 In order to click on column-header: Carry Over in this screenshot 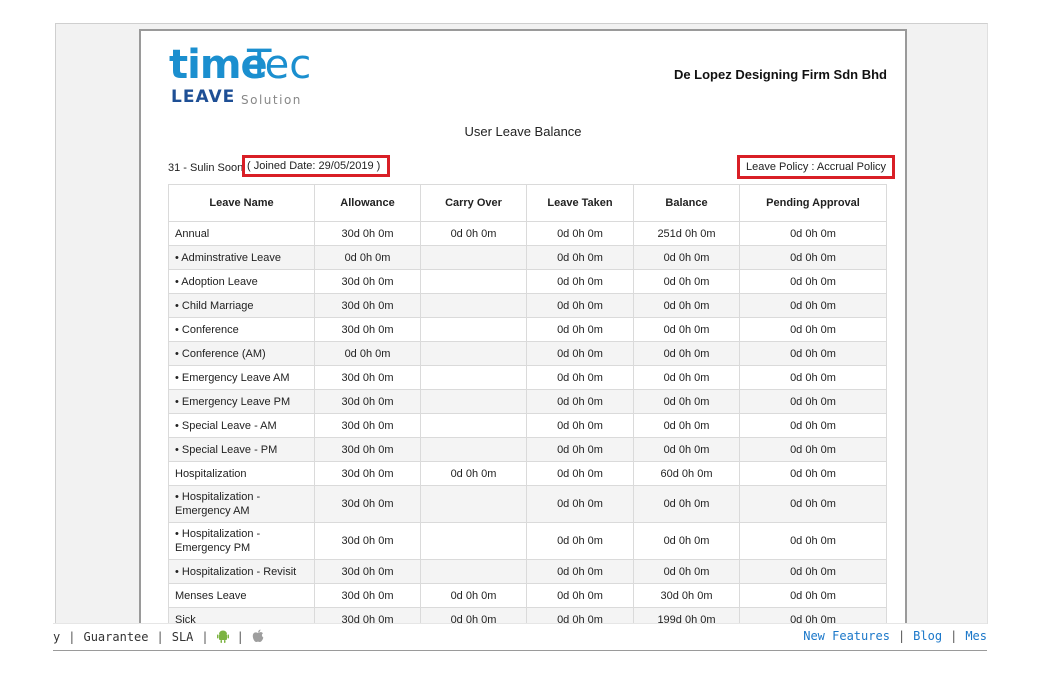, I will do `click(473, 203)`.